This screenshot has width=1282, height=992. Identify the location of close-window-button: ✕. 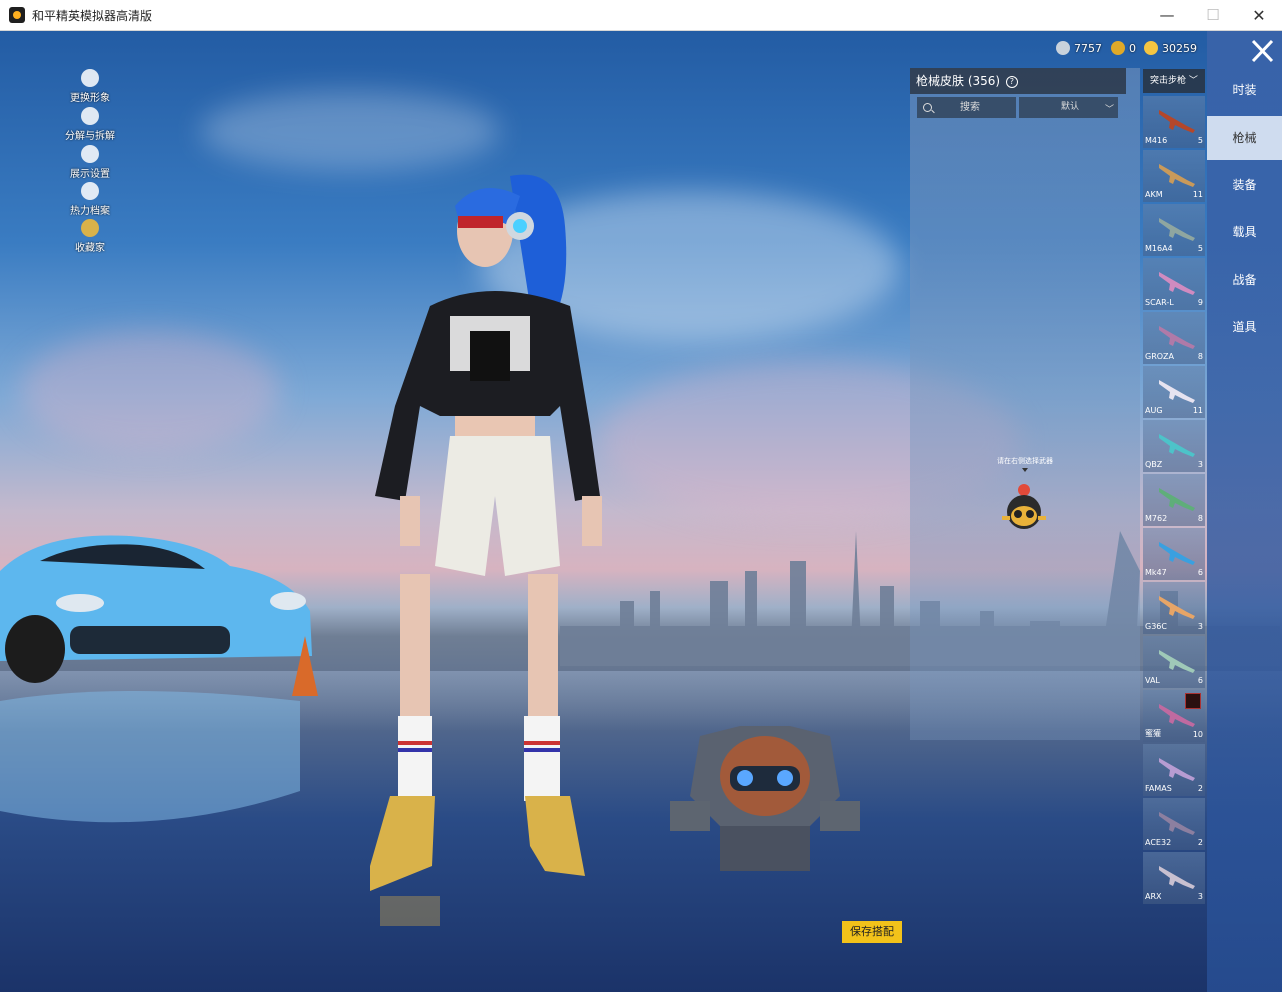
(1259, 15).